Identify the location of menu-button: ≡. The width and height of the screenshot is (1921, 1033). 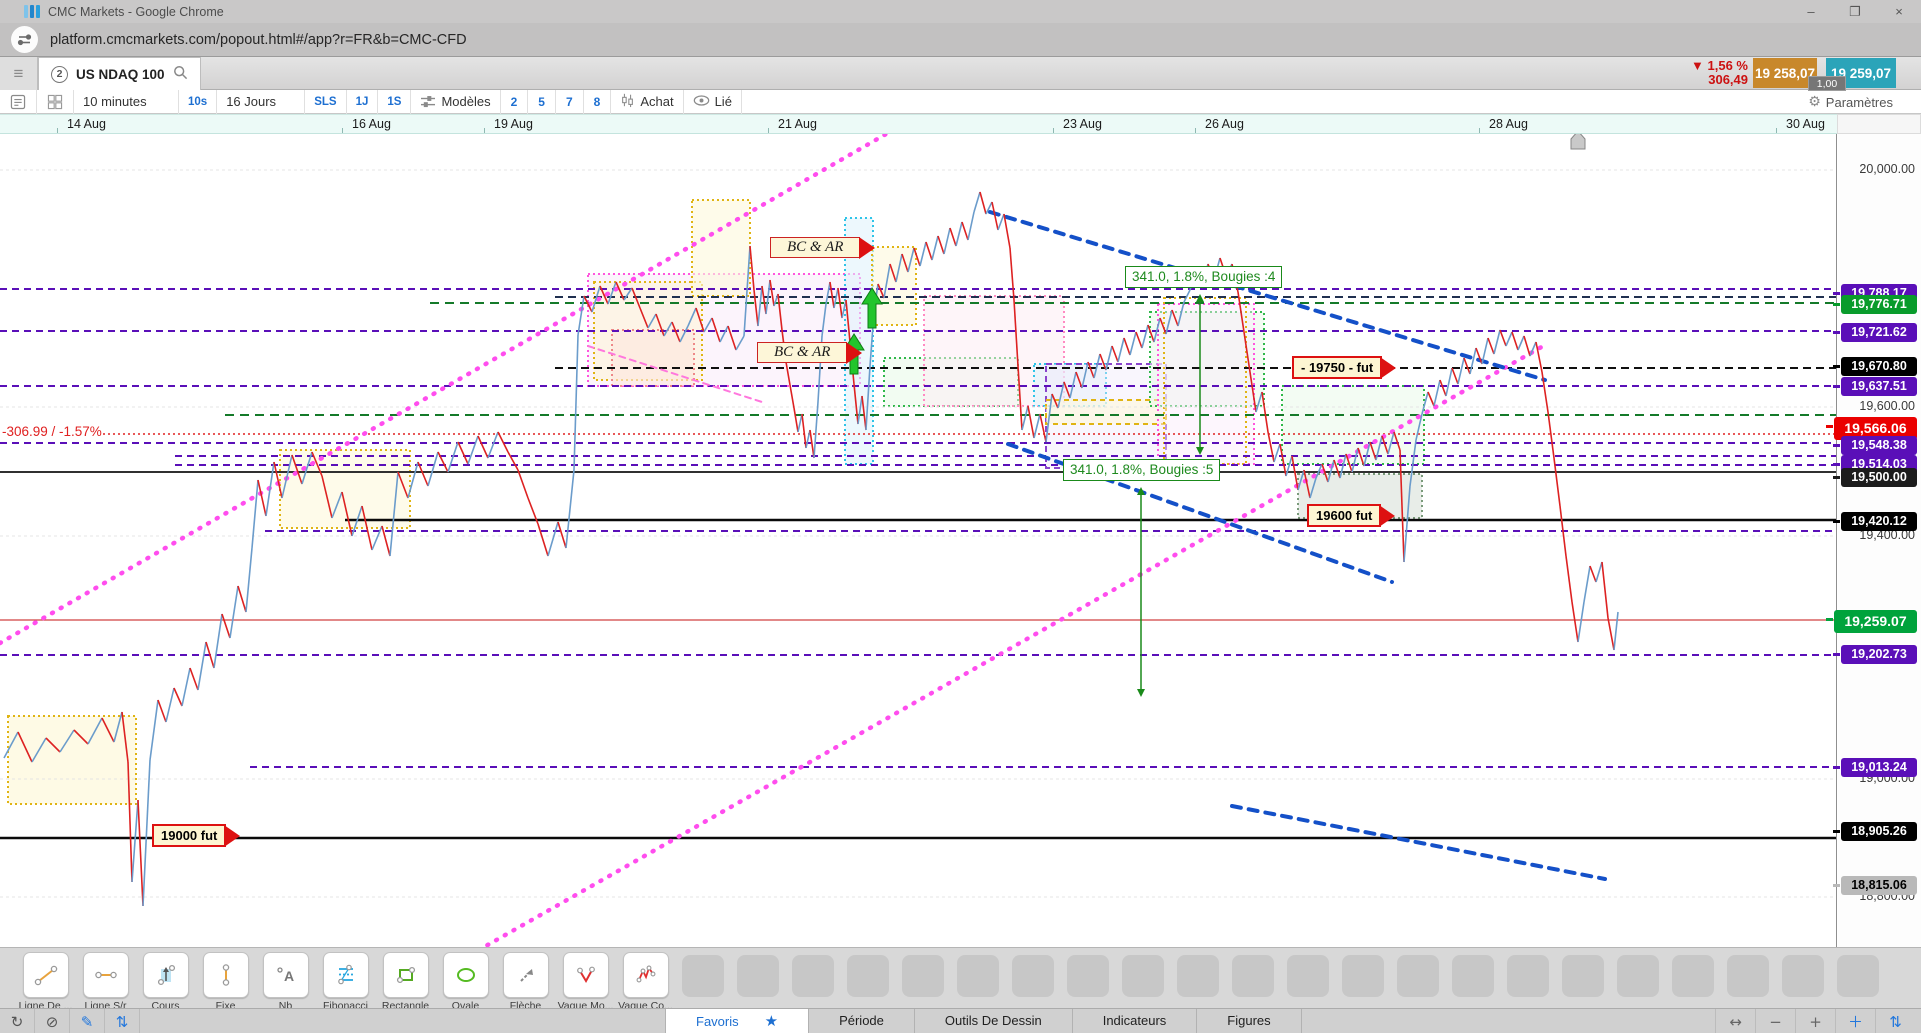
(19, 73).